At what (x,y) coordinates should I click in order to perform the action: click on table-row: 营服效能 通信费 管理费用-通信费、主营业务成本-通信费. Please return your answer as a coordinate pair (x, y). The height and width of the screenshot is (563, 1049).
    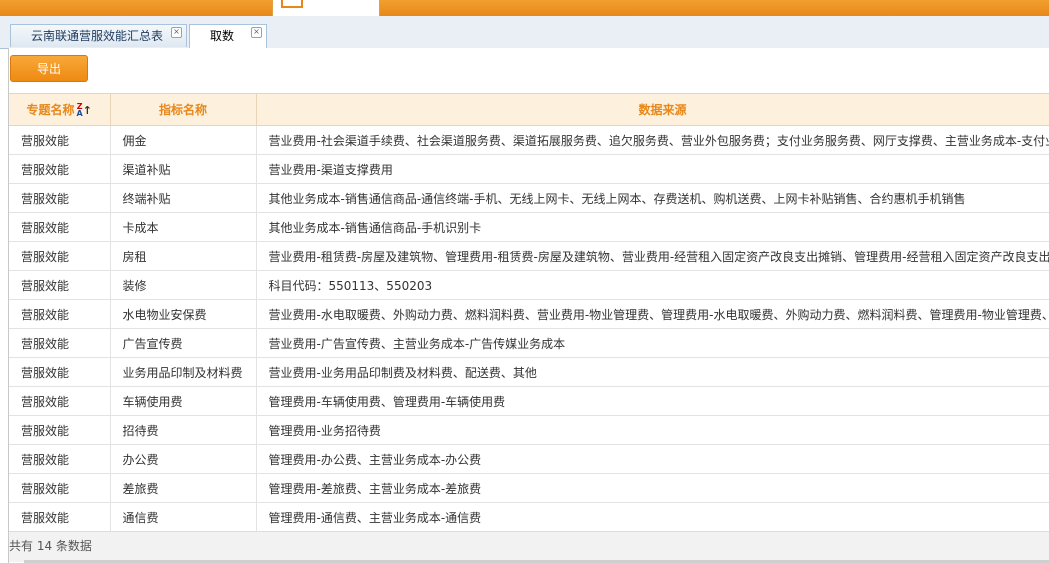
    Looking at the image, I should click on (529, 517).